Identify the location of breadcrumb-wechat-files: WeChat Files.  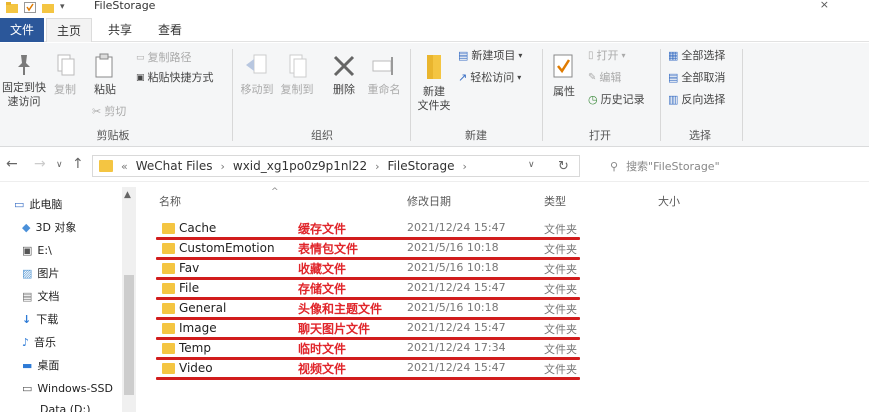
(174, 166).